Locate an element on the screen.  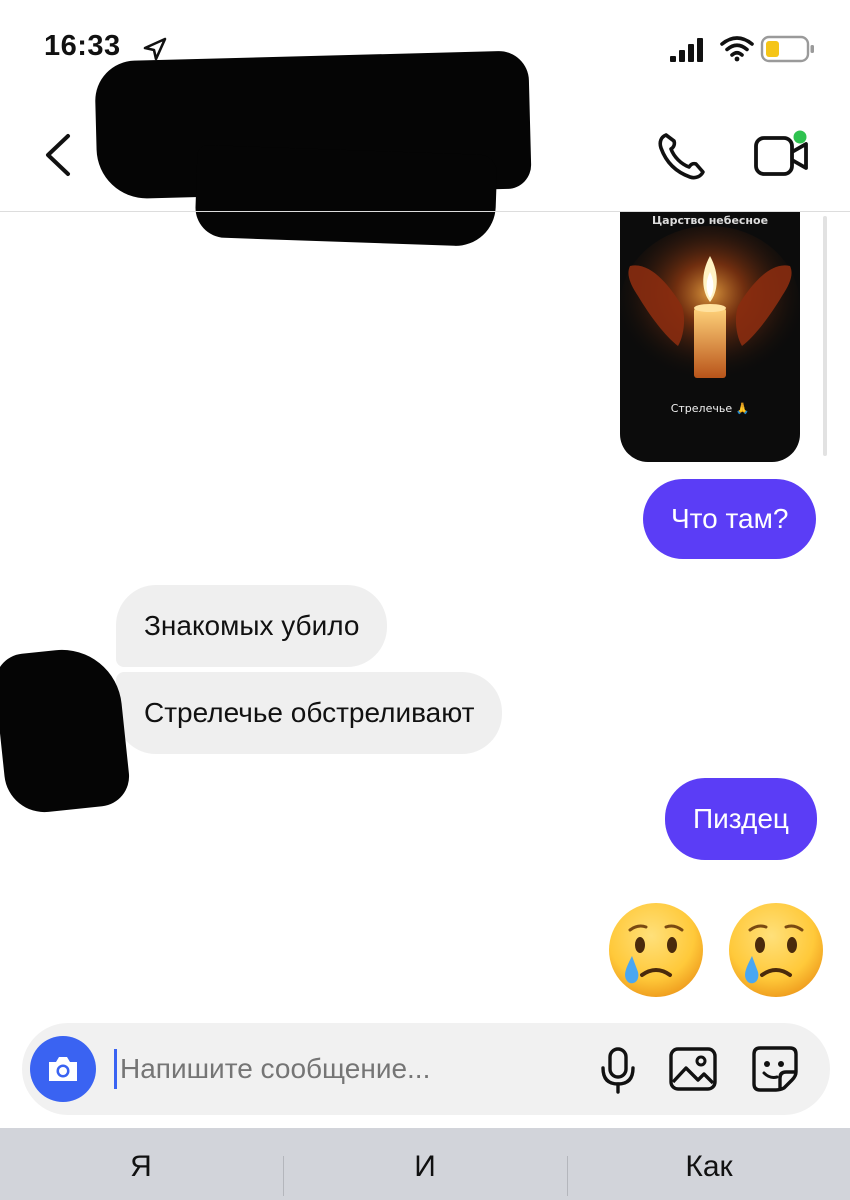
text-caret is located at coordinates (115, 1069).